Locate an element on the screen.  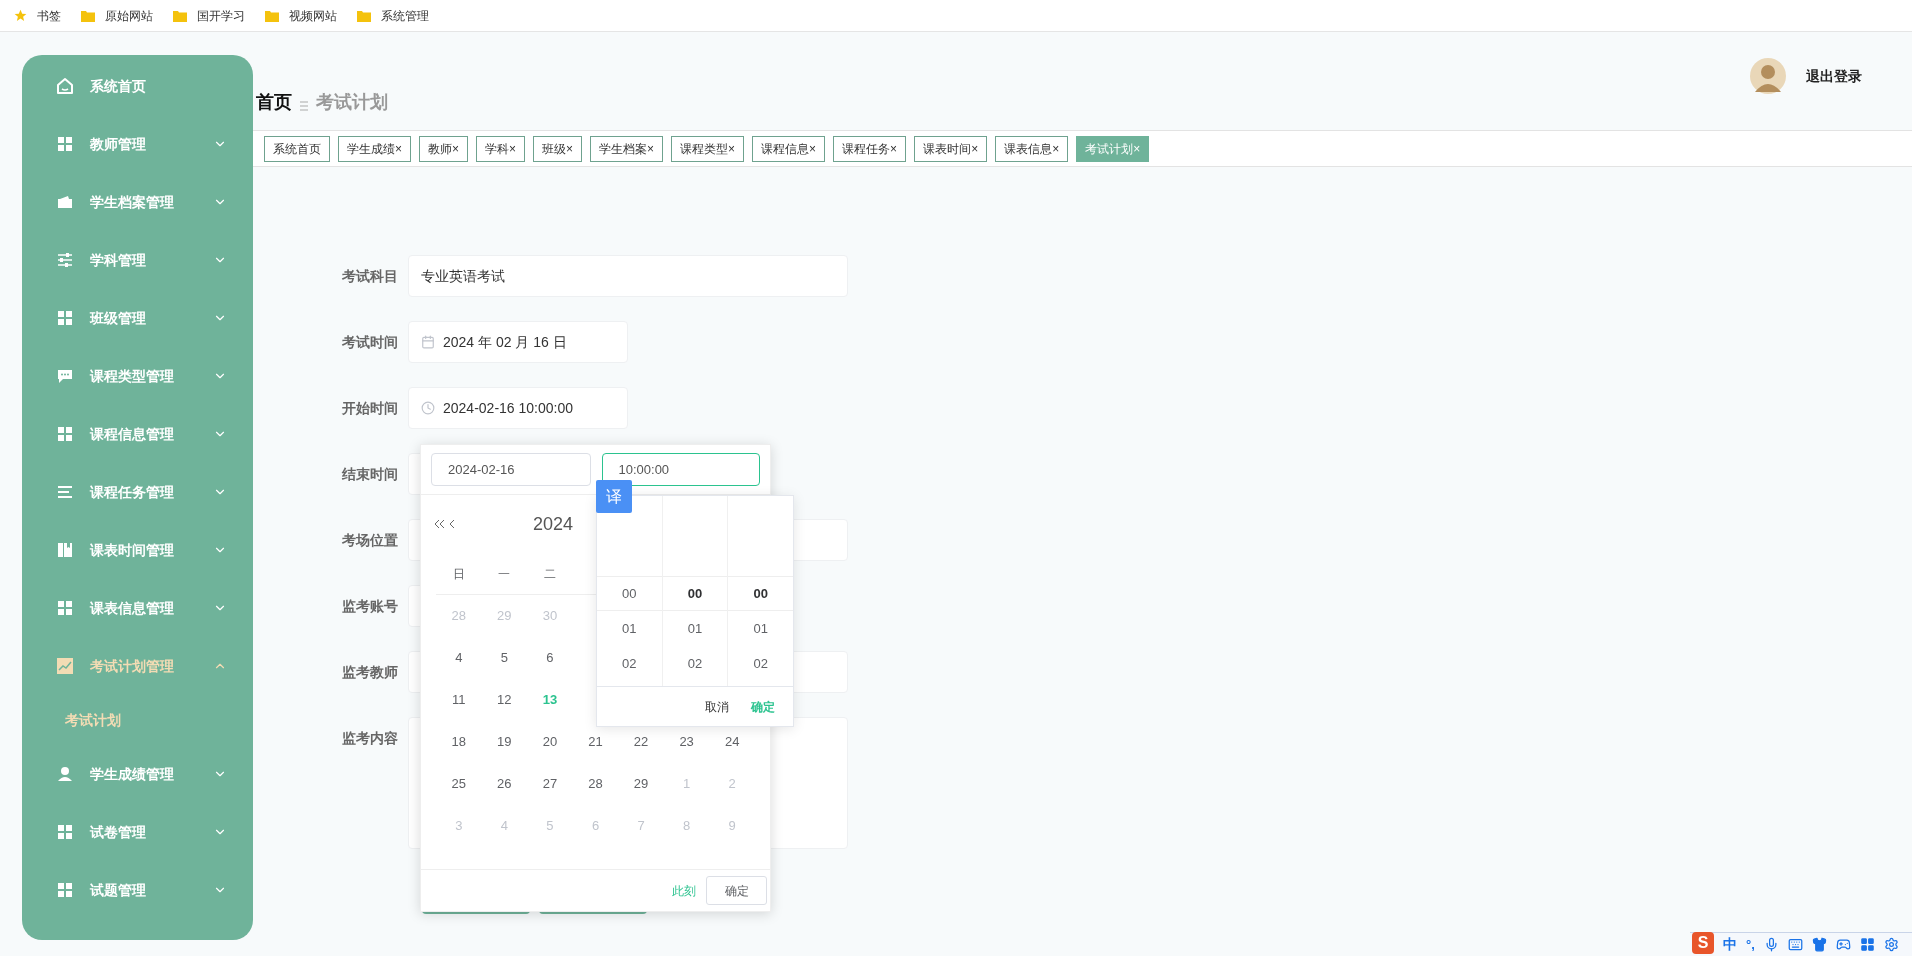
calendar-day: 24 is located at coordinates (732, 742).